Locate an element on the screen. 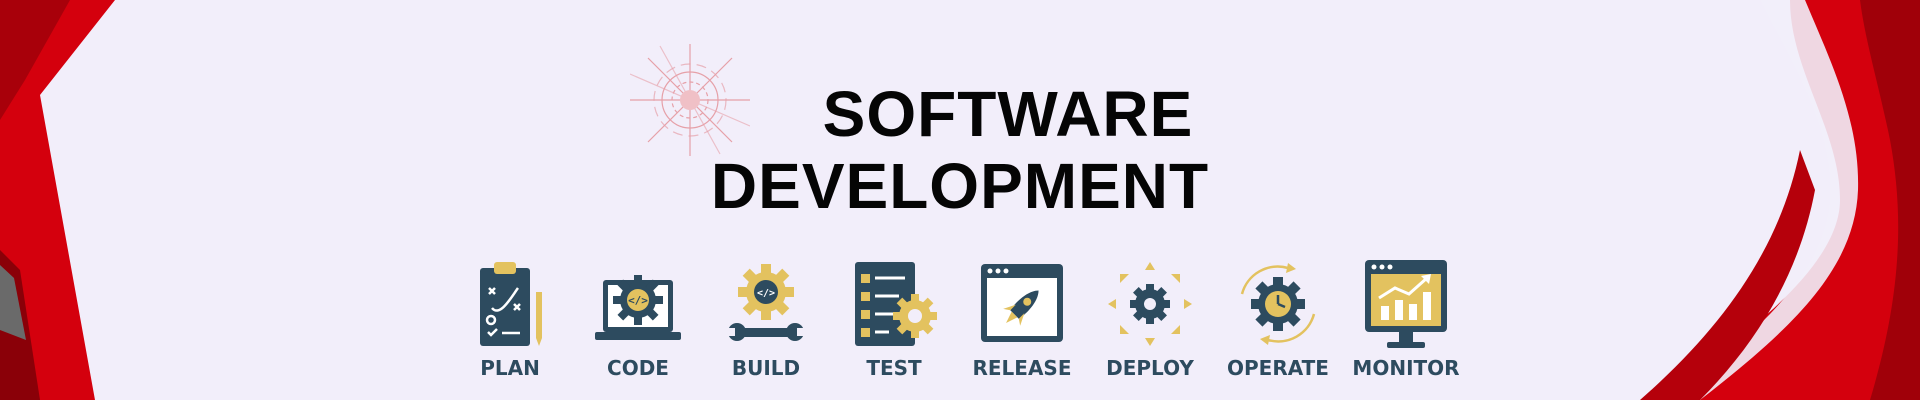  browser-rocket-icon is located at coordinates (1022, 303).